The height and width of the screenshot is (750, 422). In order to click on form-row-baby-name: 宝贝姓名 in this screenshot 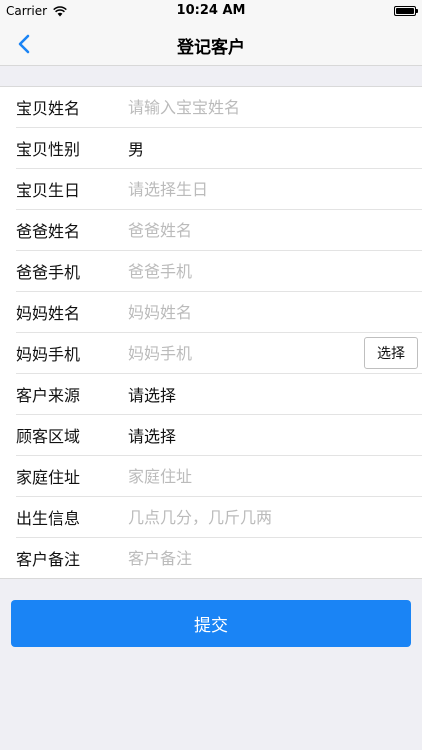, I will do `click(219, 107)`.